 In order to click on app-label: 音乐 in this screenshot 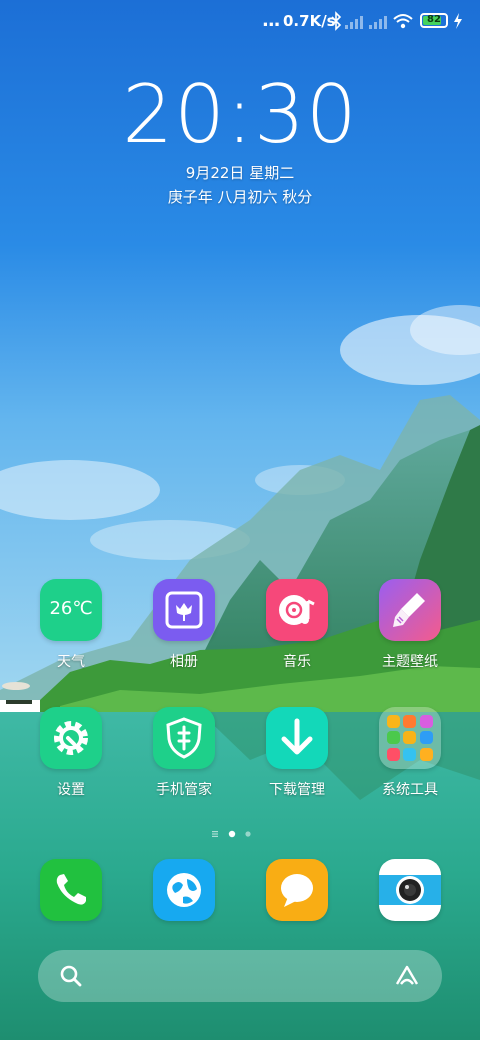, I will do `click(297, 662)`.